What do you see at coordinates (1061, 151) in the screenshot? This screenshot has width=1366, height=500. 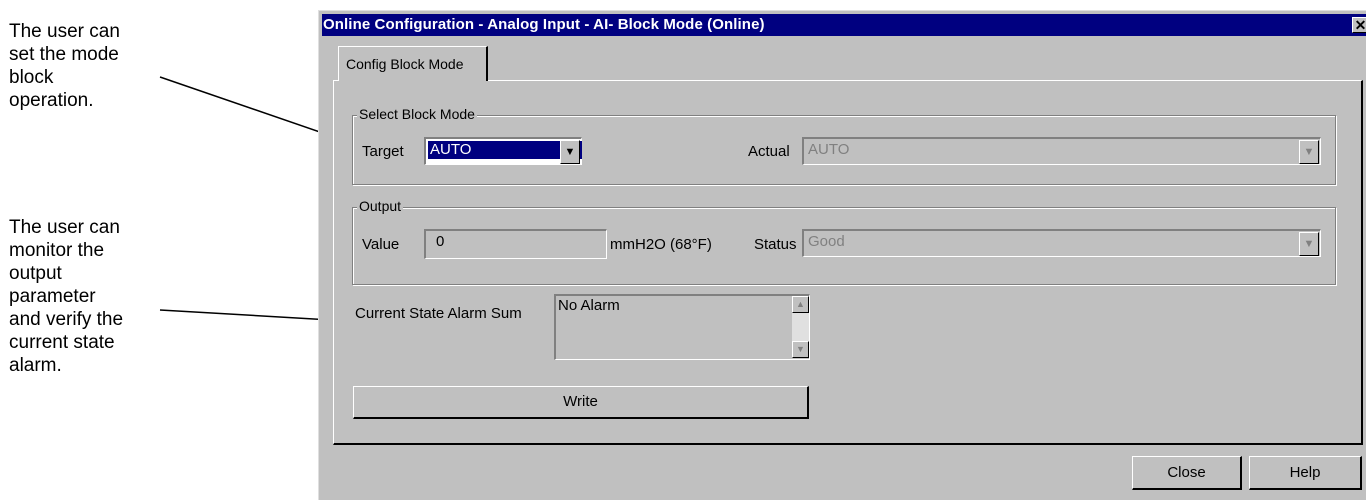 I see `actual-select: AUTO ▼` at bounding box center [1061, 151].